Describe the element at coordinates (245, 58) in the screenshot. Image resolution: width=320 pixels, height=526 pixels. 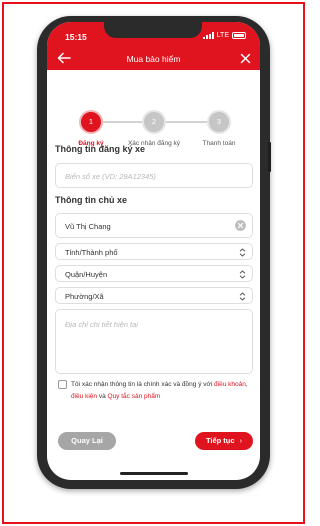
I see `close-icon` at that location.